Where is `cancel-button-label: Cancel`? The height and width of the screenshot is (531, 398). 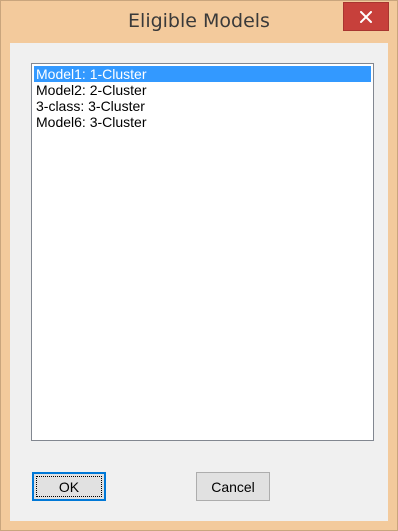 cancel-button-label: Cancel is located at coordinates (233, 486).